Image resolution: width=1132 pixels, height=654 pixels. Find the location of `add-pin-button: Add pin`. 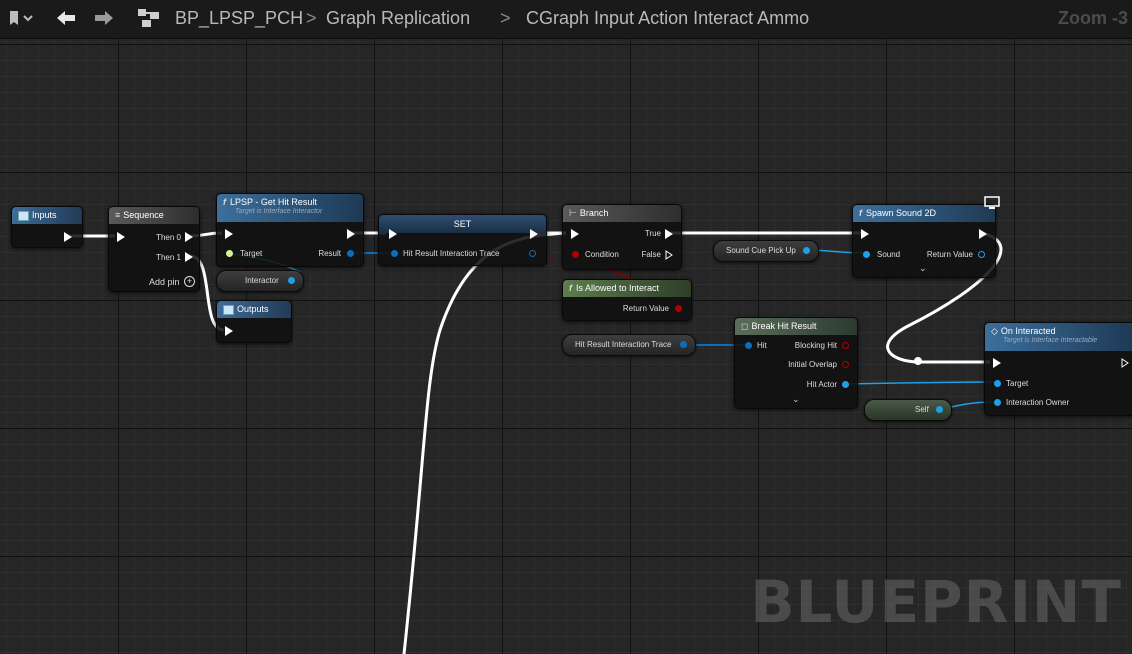

add-pin-button: Add pin is located at coordinates (164, 282).